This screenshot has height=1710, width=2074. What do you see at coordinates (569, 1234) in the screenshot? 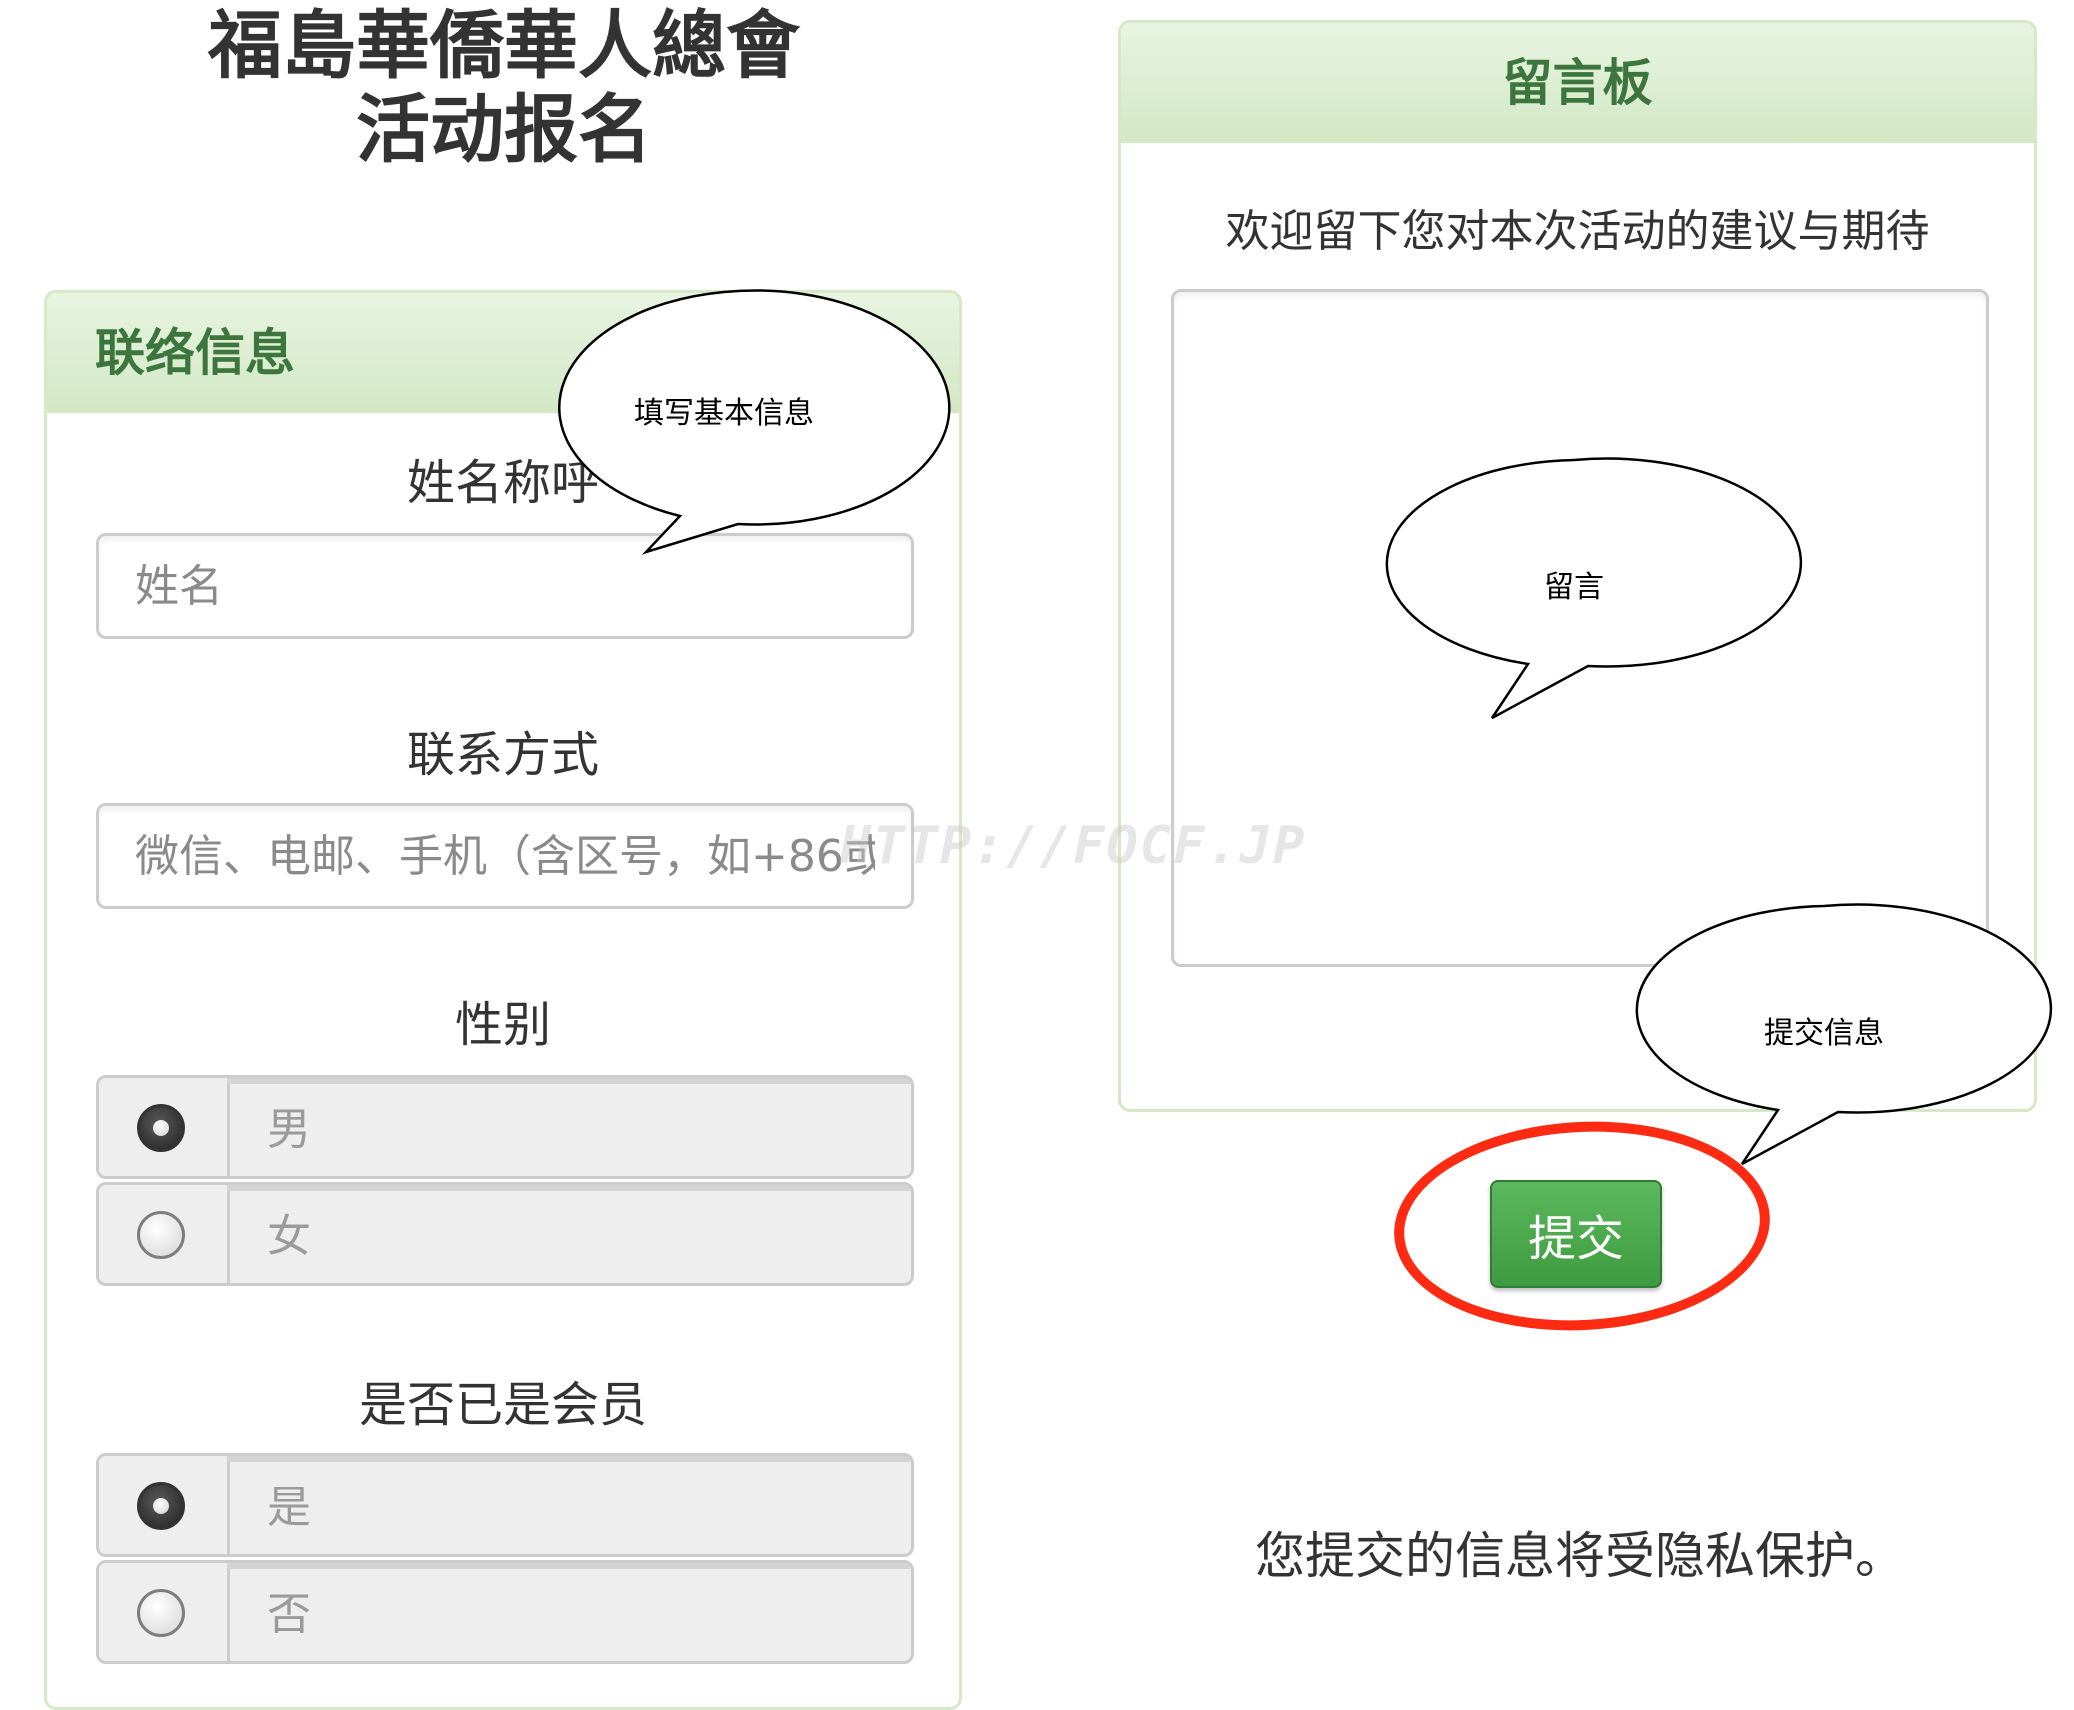
I see `gender-option-label: 女` at bounding box center [569, 1234].